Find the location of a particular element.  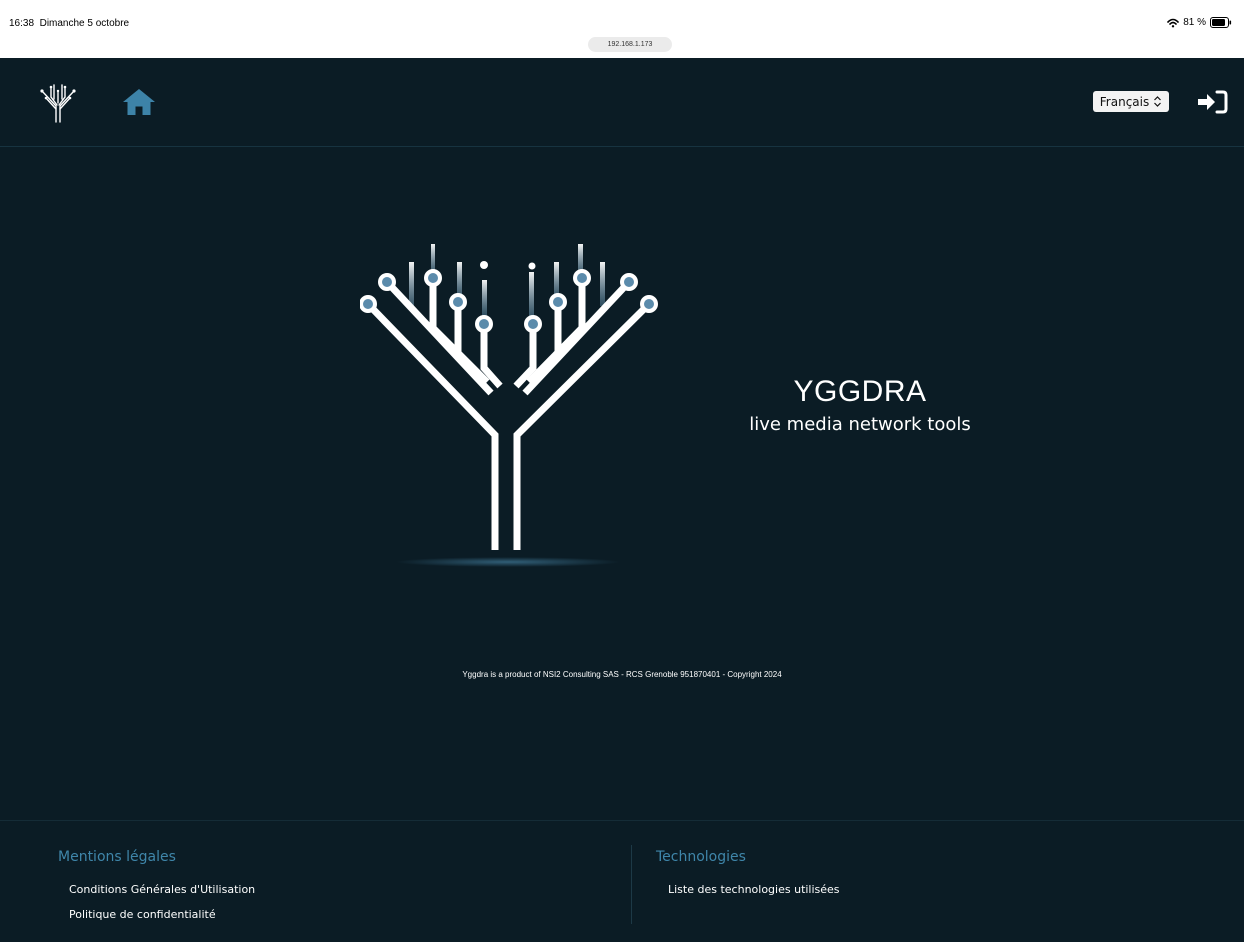

hero-title: YGGDRA is located at coordinates (860, 391).